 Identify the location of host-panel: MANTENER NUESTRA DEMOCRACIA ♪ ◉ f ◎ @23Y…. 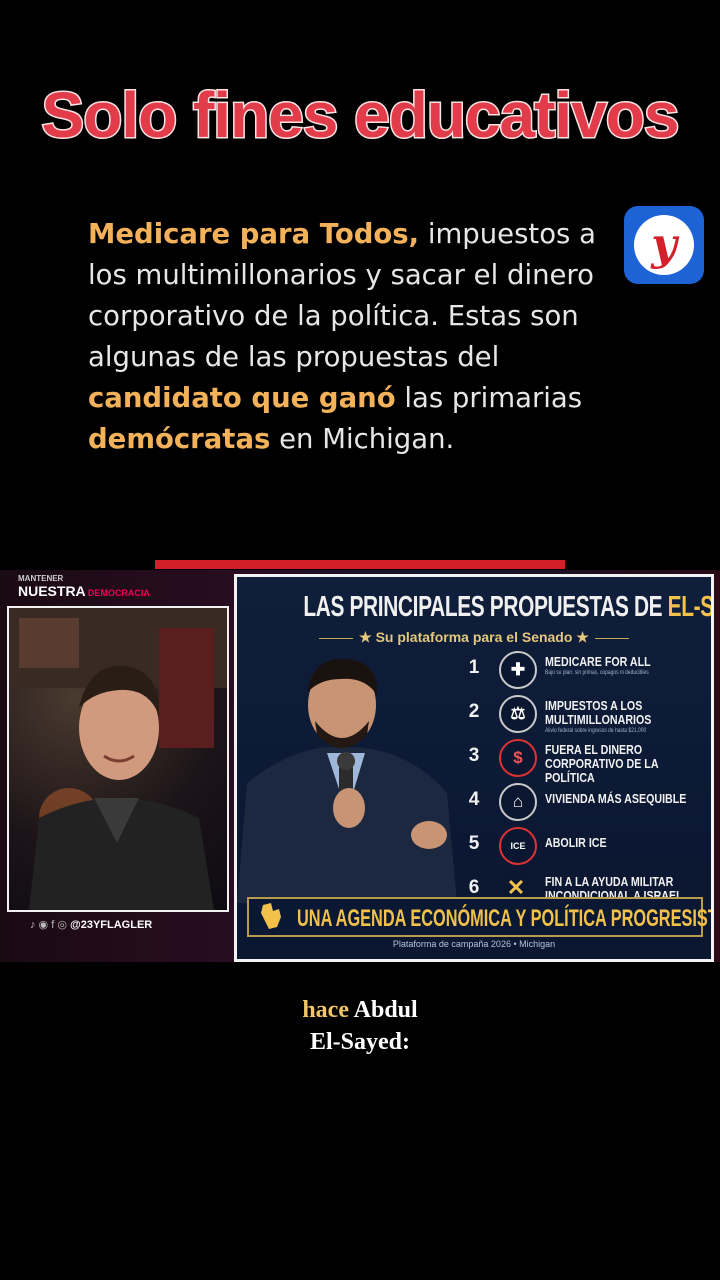
(116, 766).